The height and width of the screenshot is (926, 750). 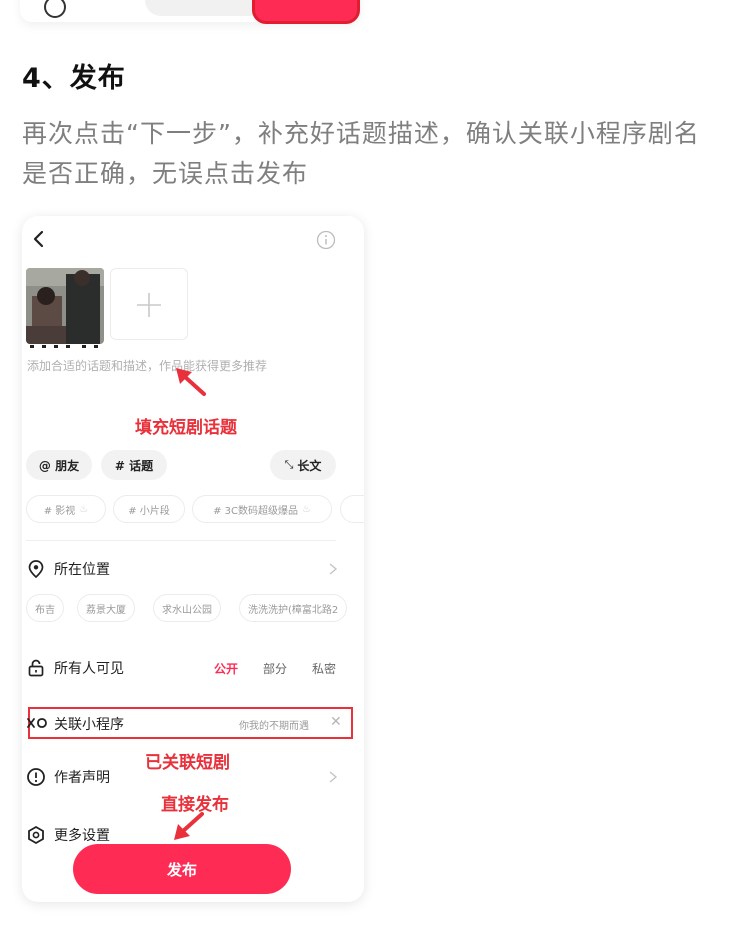 I want to click on hashtag-suggestion: # 3C数码超级爆品 ♨, so click(x=262, y=509).